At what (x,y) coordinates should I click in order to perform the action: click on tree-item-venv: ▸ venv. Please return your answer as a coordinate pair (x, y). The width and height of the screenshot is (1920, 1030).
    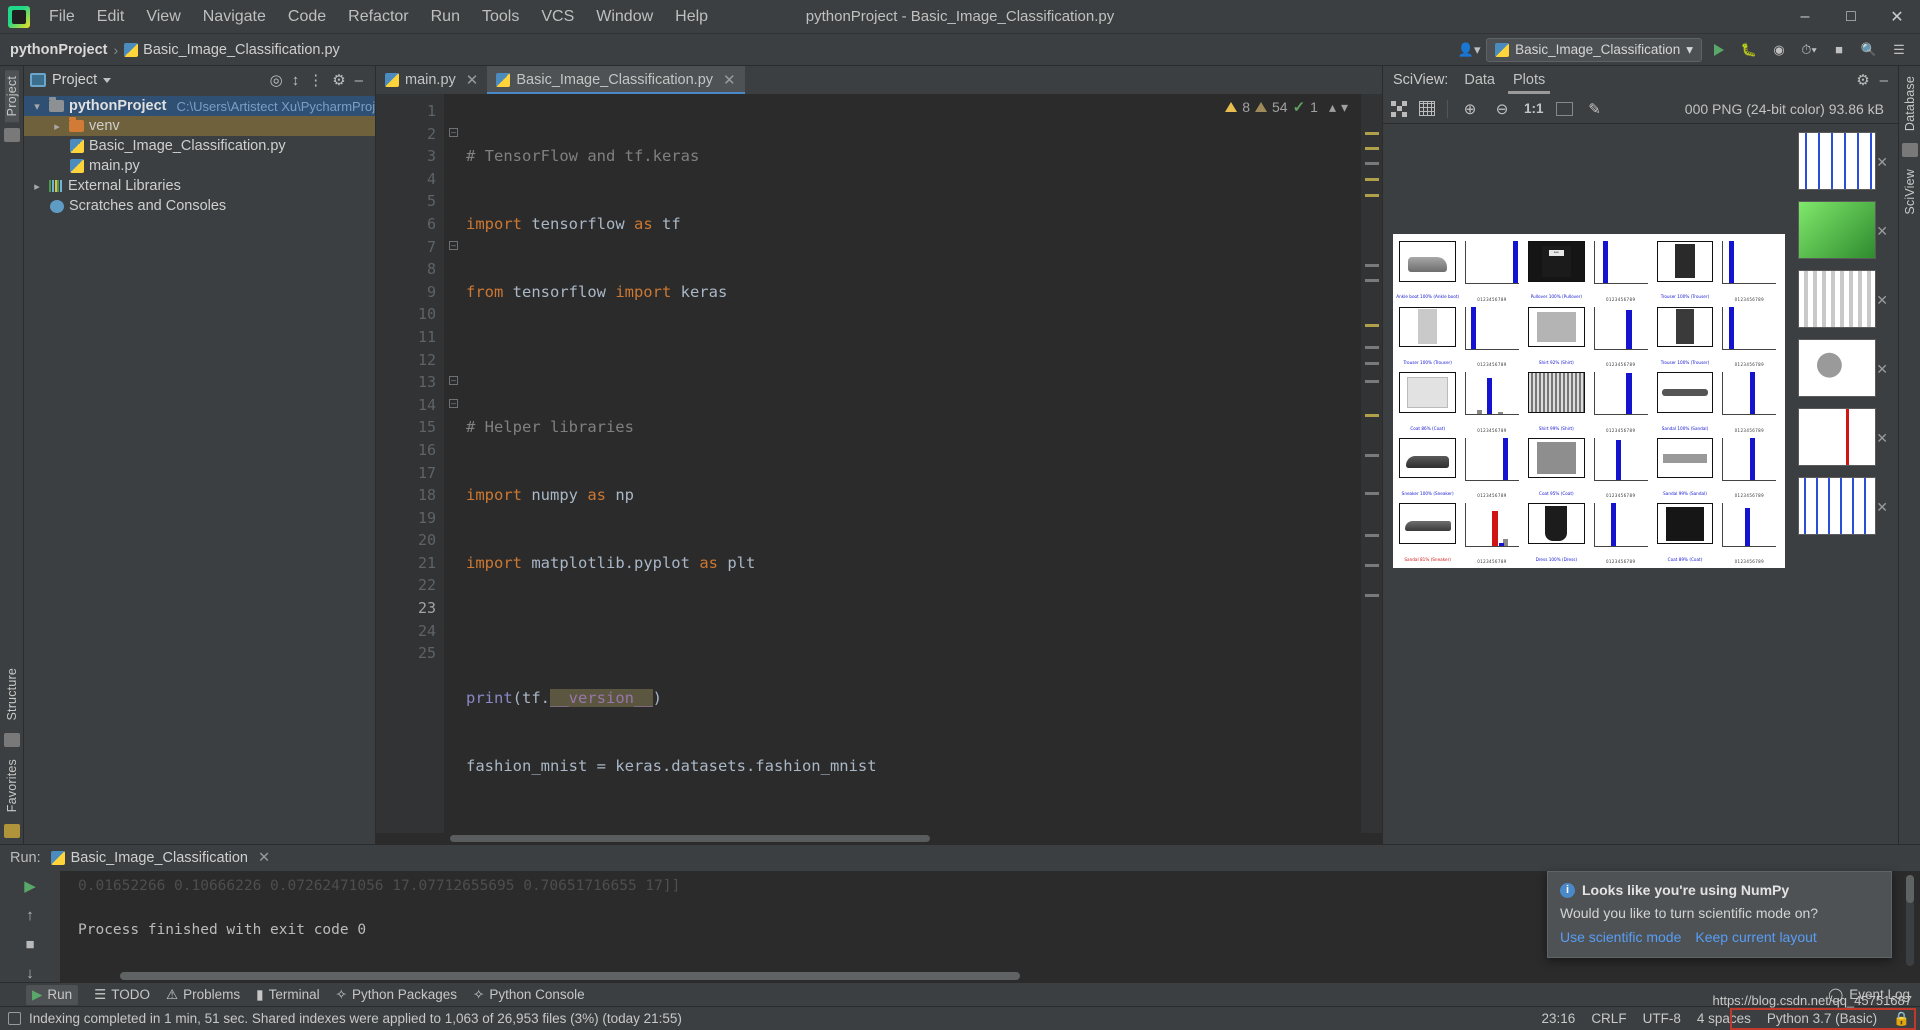
    Looking at the image, I should click on (199, 126).